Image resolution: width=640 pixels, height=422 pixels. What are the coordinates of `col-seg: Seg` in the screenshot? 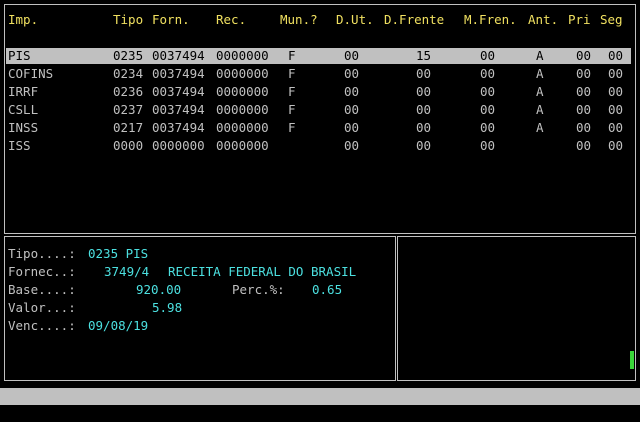 It's located at (611, 19).